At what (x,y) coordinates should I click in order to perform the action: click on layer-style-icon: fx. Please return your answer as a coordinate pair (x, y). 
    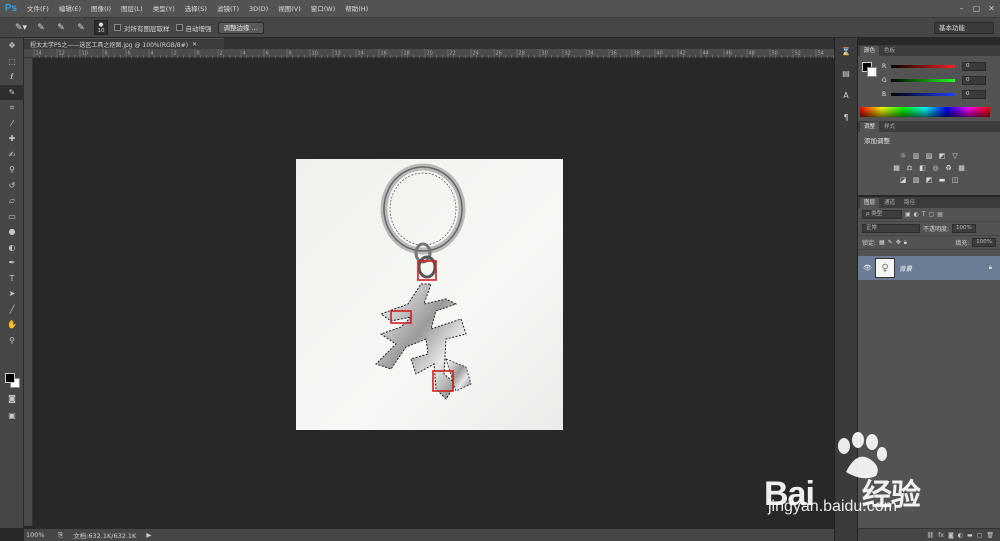
    Looking at the image, I should click on (941, 535).